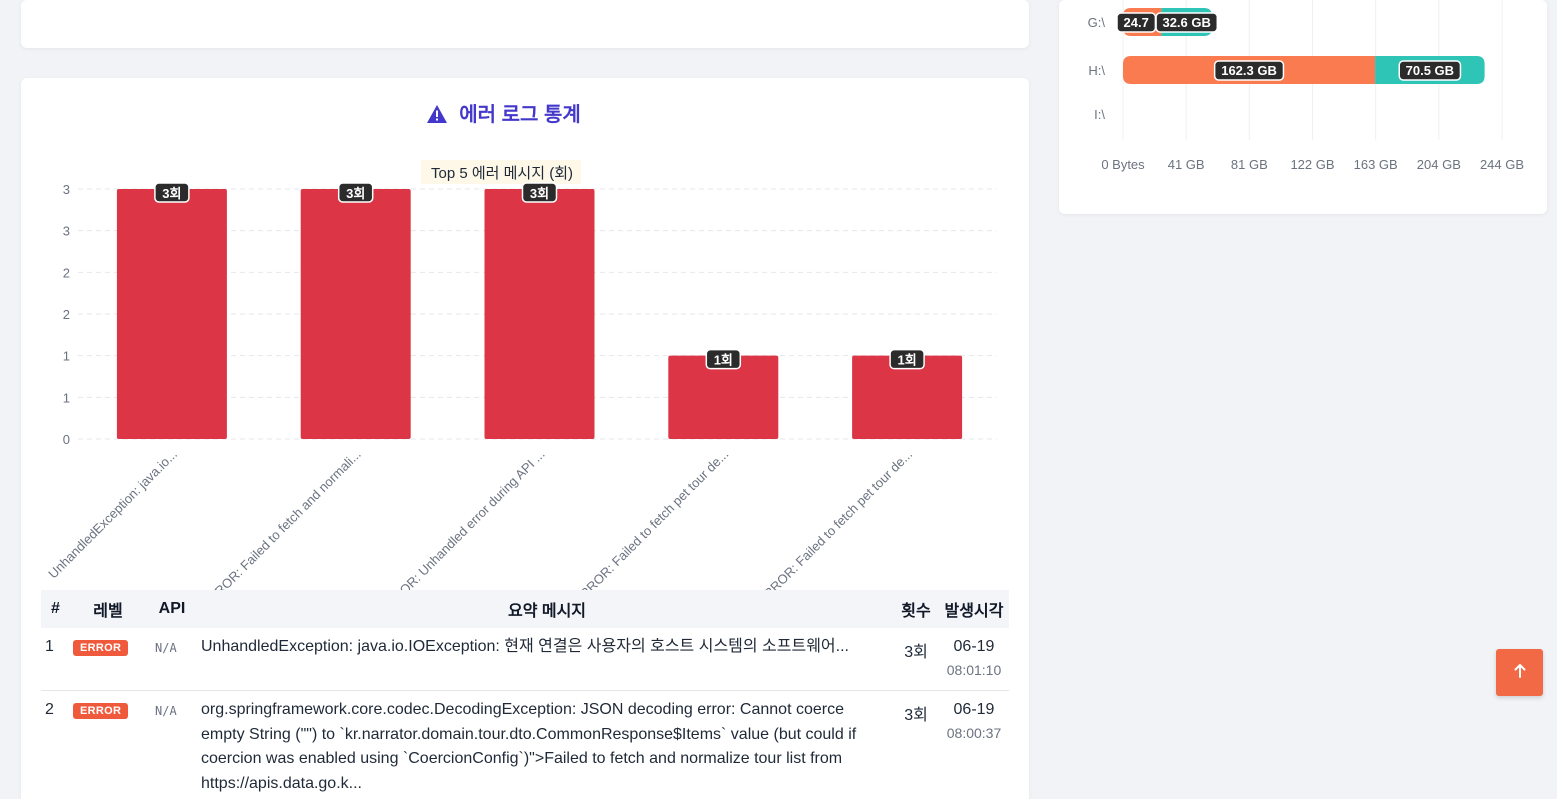  Describe the element at coordinates (547, 609) in the screenshot. I see `header-message: 요약 메시지` at that location.